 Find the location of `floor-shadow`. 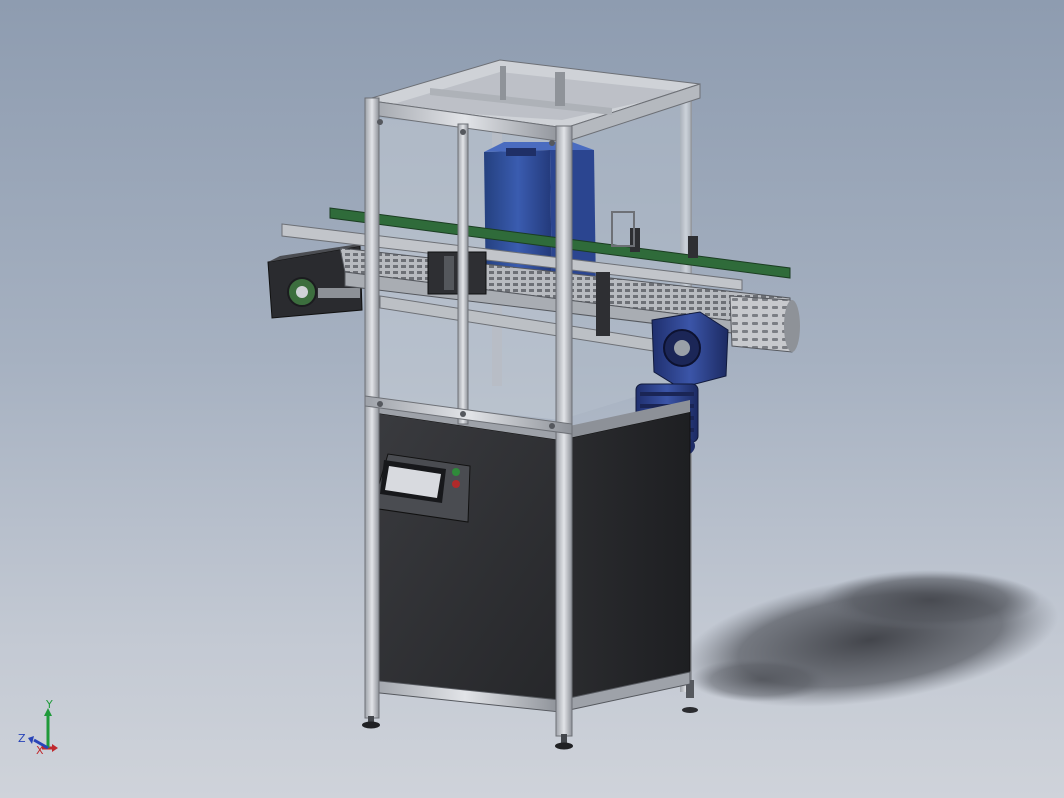

floor-shadow is located at coordinates (870, 638).